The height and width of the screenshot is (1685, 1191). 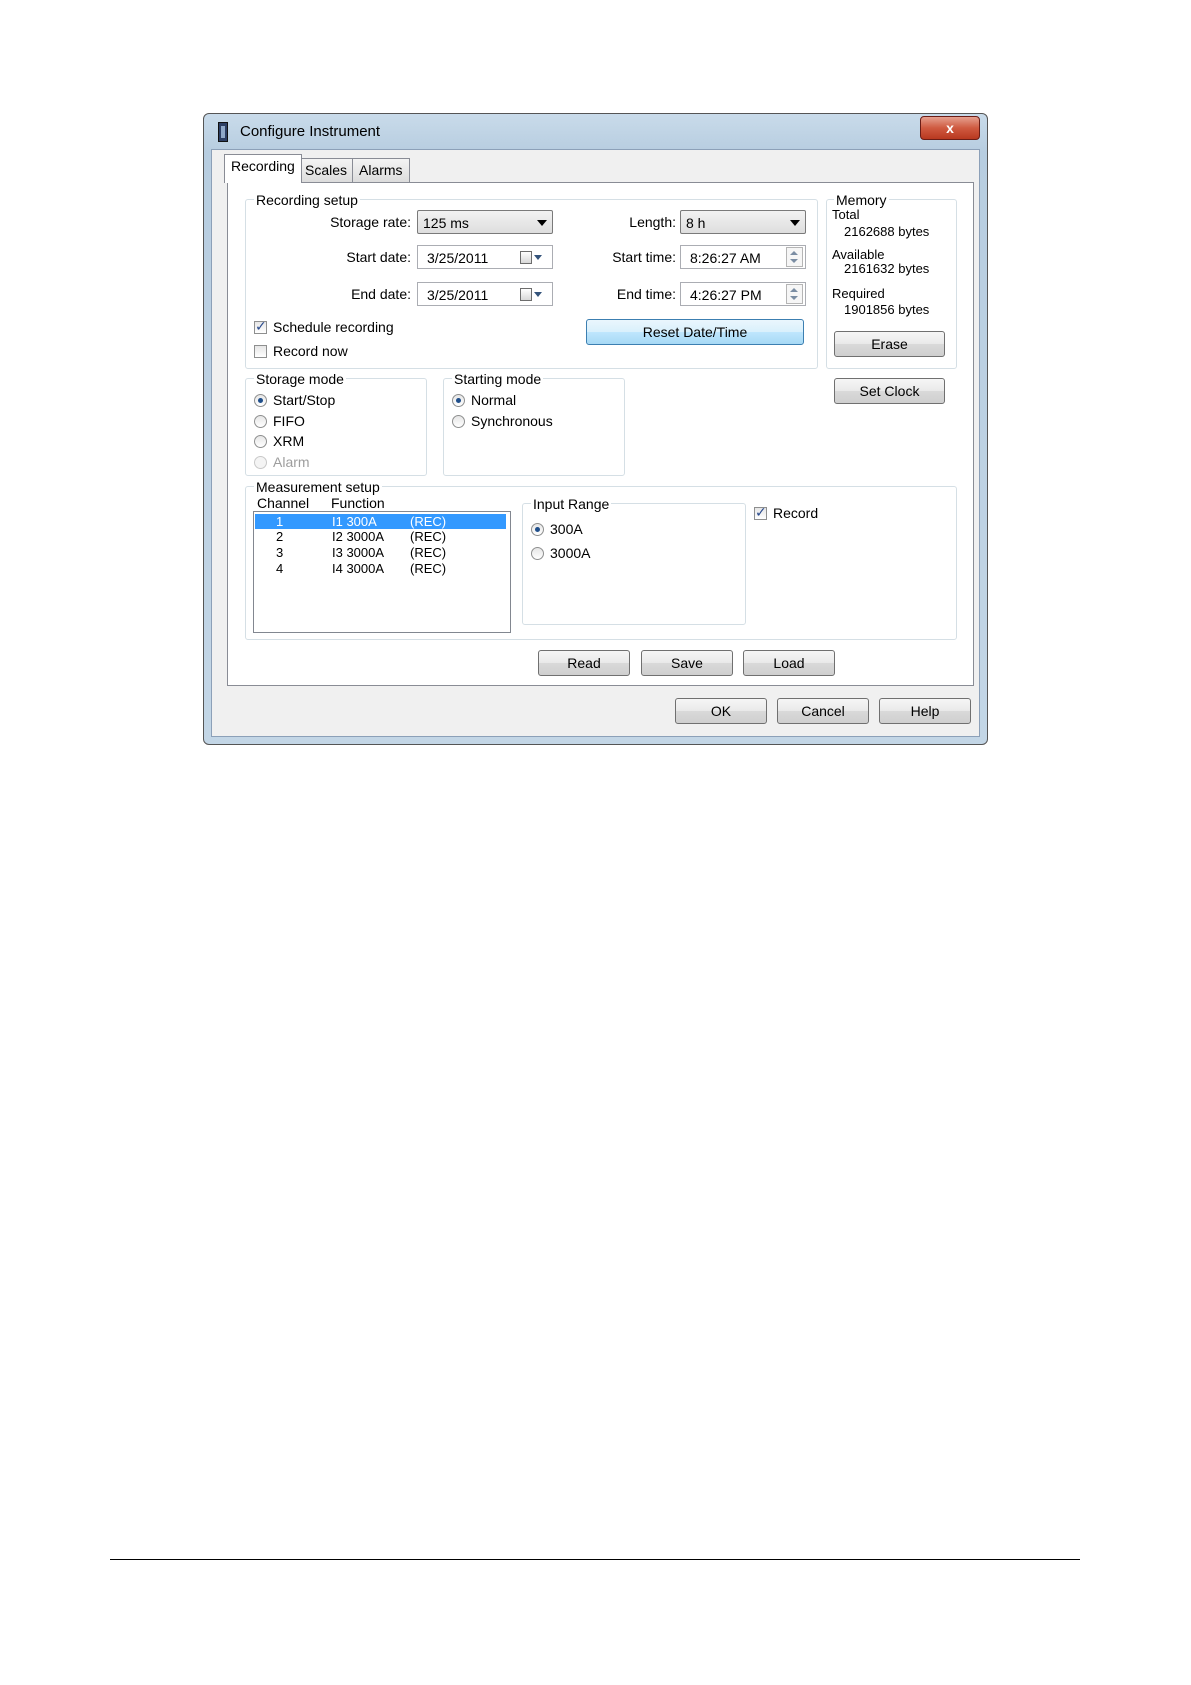 What do you see at coordinates (687, 663) in the screenshot?
I see `save-button: Save` at bounding box center [687, 663].